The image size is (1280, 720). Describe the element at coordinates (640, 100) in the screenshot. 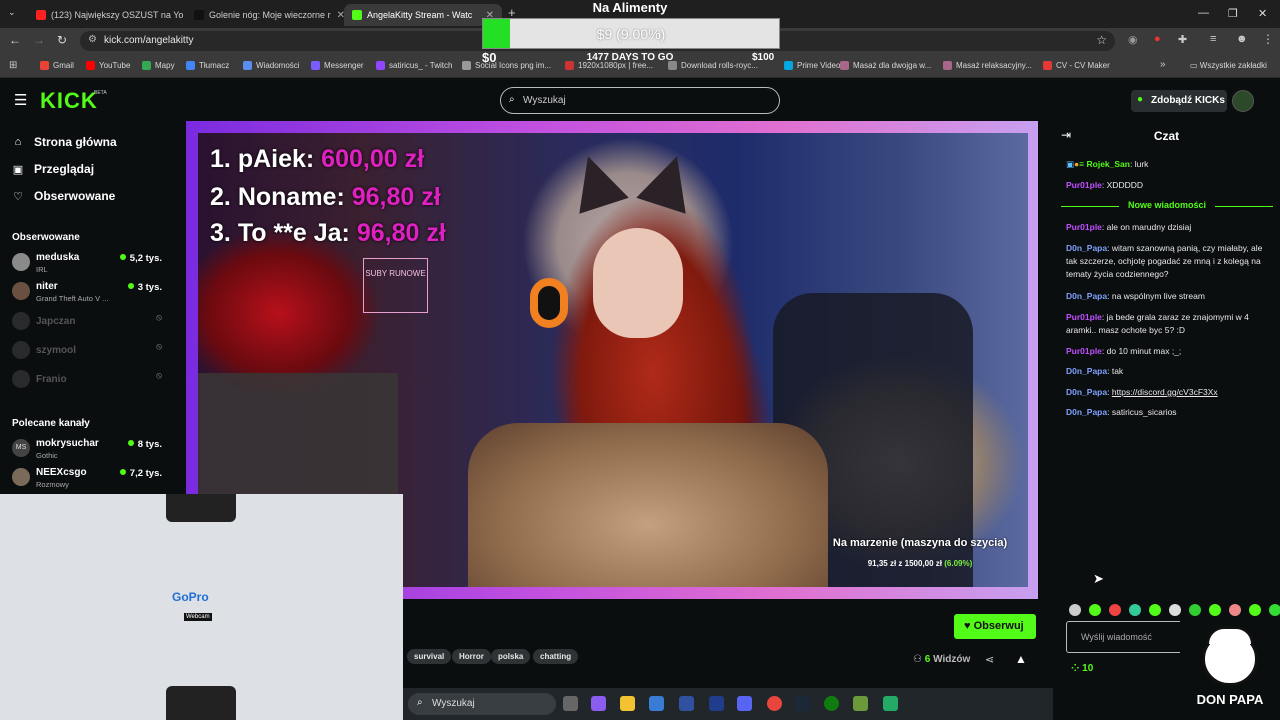

I see `search-input: ⌕ Wyszukaj` at that location.